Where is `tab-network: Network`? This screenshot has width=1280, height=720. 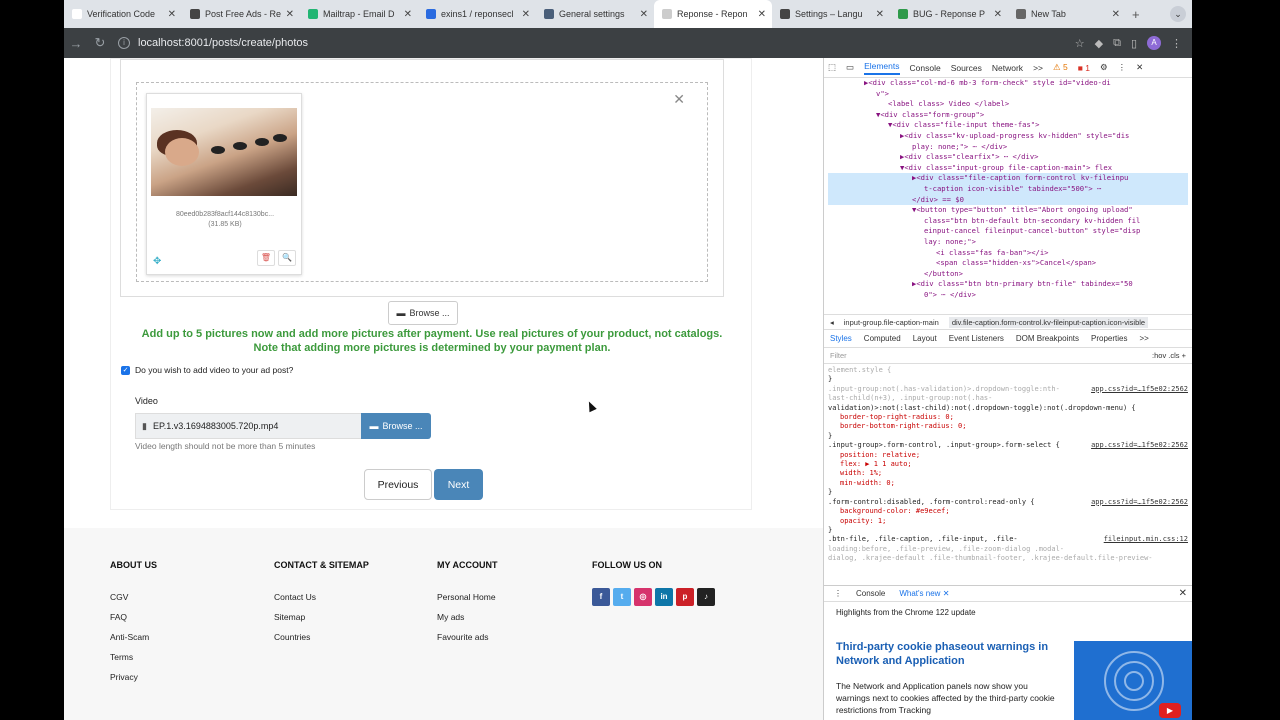
tab-network: Network is located at coordinates (1007, 68).